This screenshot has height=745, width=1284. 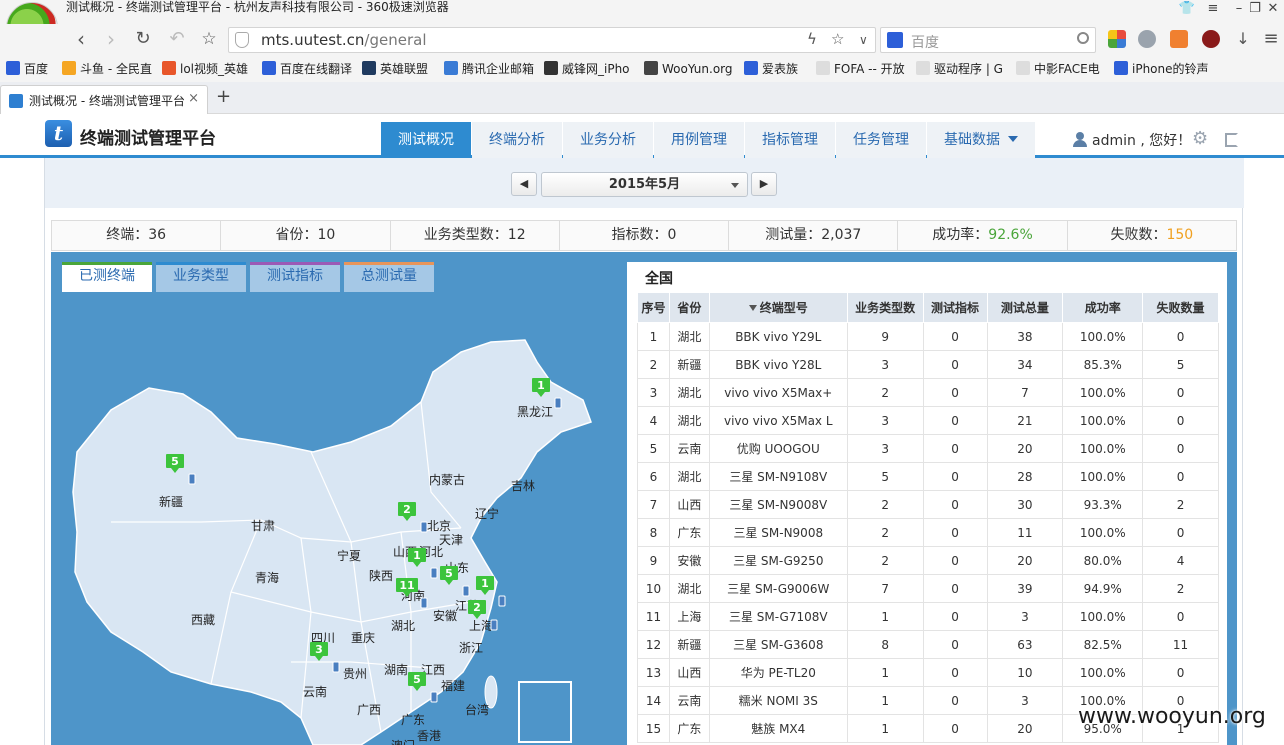 I want to click on gear-icon: ⚙, so click(x=1200, y=139).